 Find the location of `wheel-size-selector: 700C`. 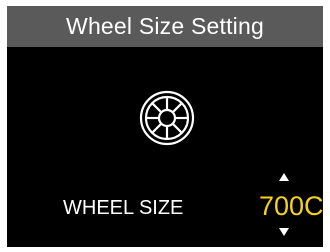

wheel-size-selector: 700C is located at coordinates (291, 205).